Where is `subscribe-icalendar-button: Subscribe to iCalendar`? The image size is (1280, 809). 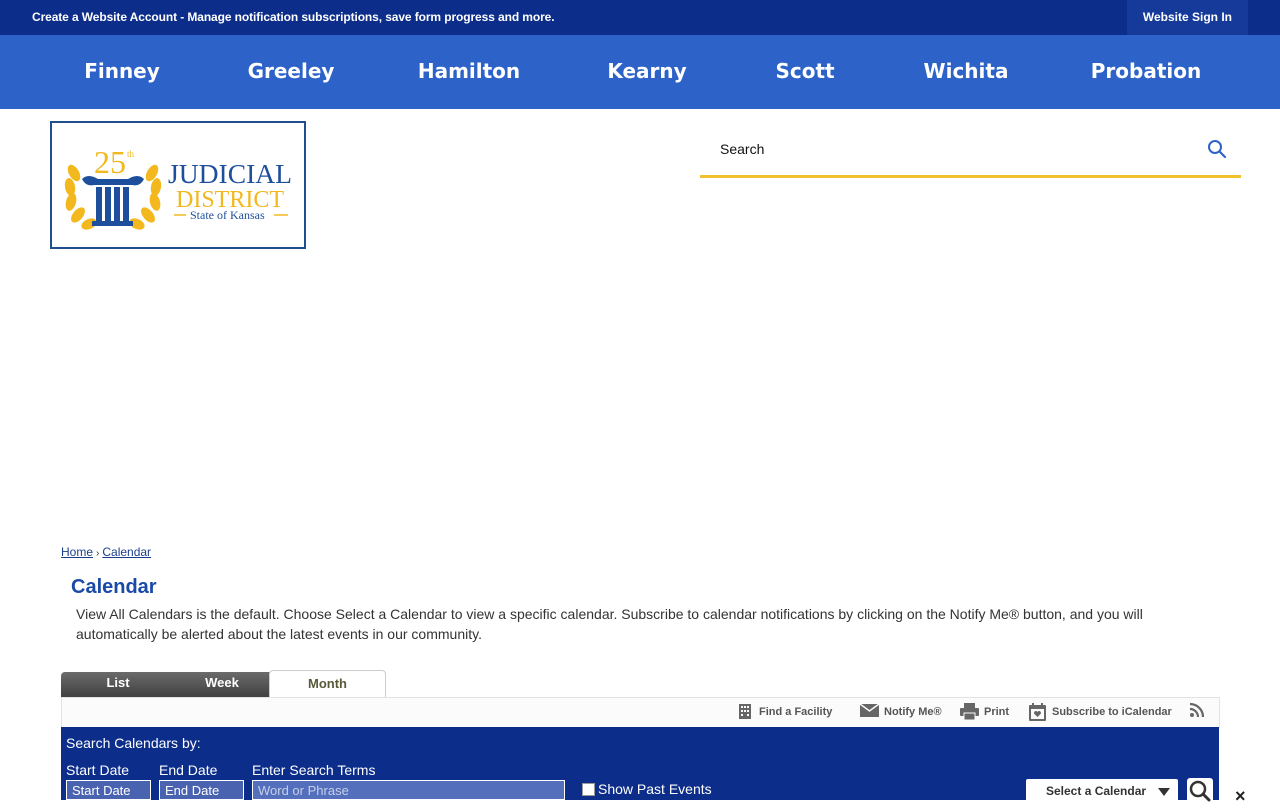
subscribe-icalendar-button: Subscribe to iCalendar is located at coordinates (1100, 712).